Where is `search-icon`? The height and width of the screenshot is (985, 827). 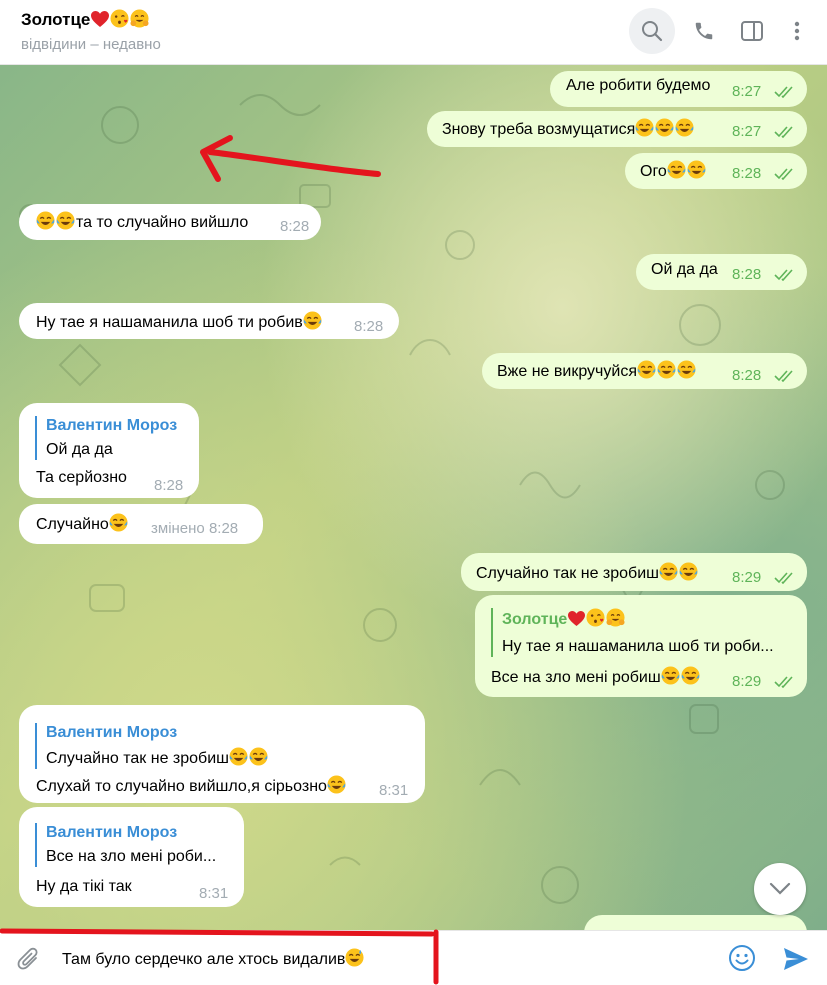
search-icon is located at coordinates (652, 31).